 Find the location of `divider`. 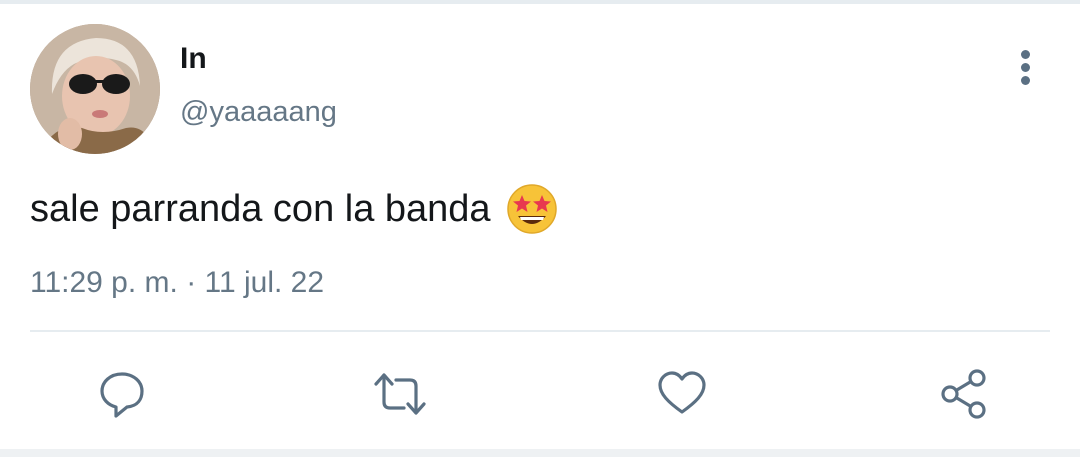

divider is located at coordinates (540, 331).